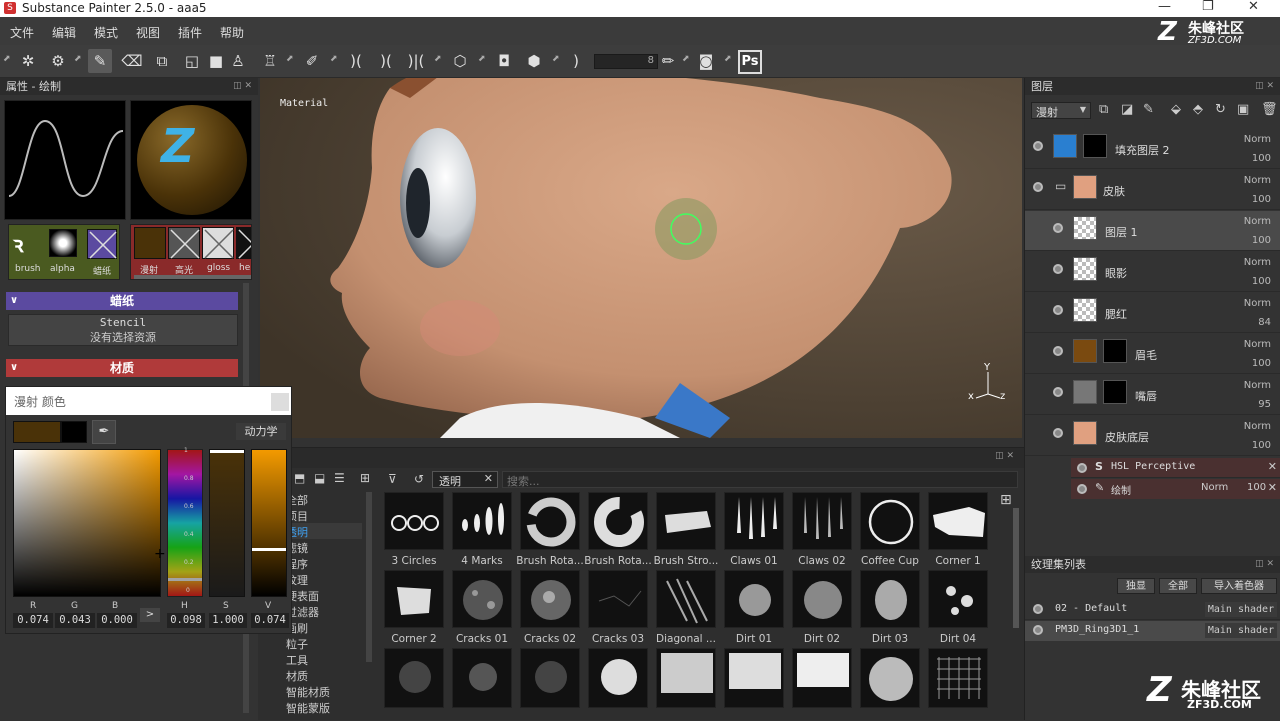 This screenshot has height=721, width=1280. Describe the element at coordinates (308, 692) in the screenshot. I see `category-smart-materials: 智能材质` at that location.